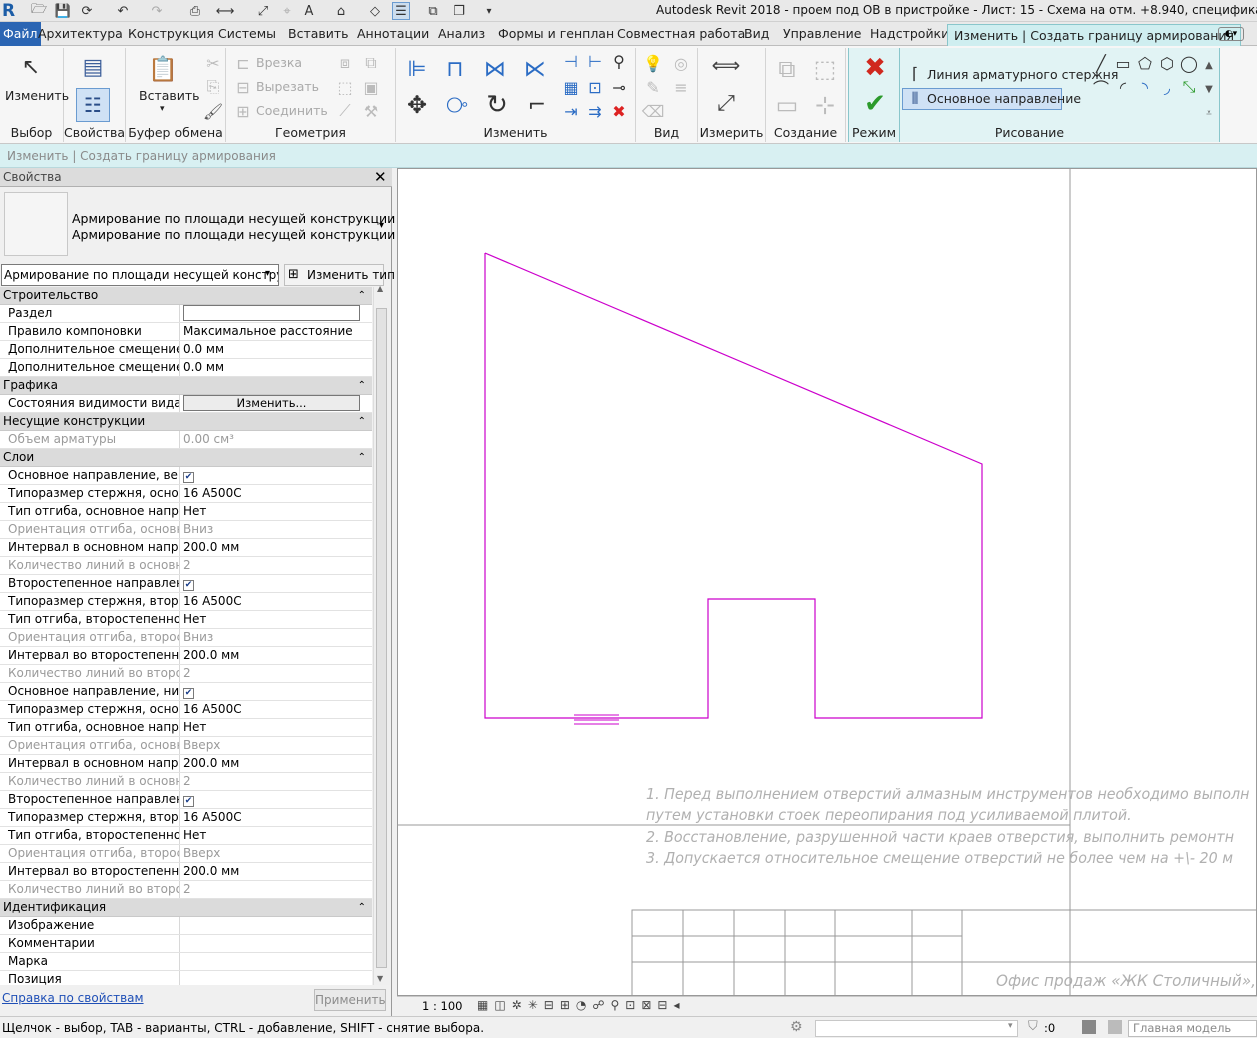 The width and height of the screenshot is (1257, 1038). I want to click on mirror-draw-icon: ⋉, so click(535, 69).